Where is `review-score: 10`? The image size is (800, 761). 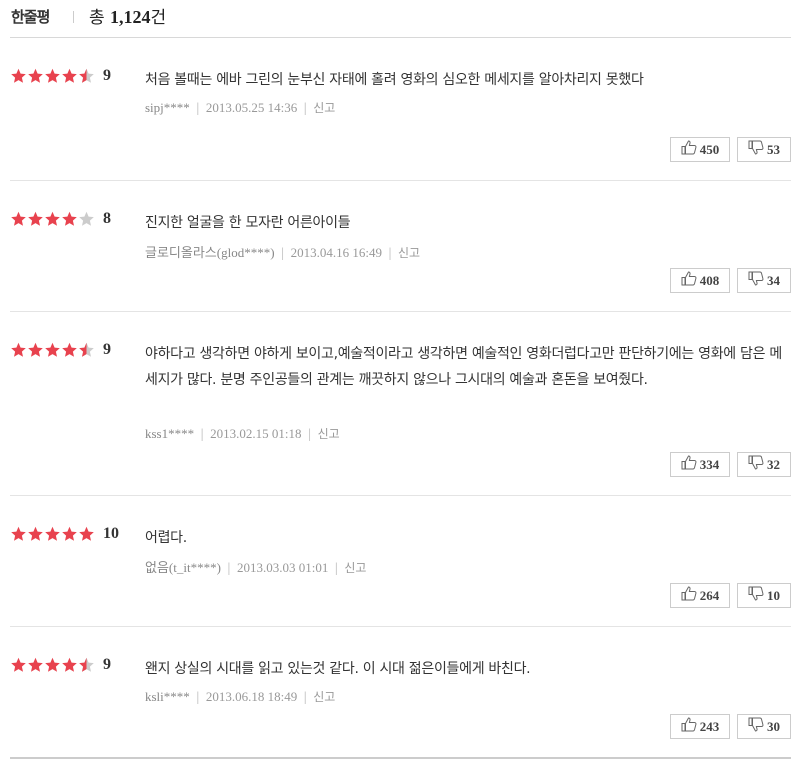
review-score: 10 is located at coordinates (111, 533).